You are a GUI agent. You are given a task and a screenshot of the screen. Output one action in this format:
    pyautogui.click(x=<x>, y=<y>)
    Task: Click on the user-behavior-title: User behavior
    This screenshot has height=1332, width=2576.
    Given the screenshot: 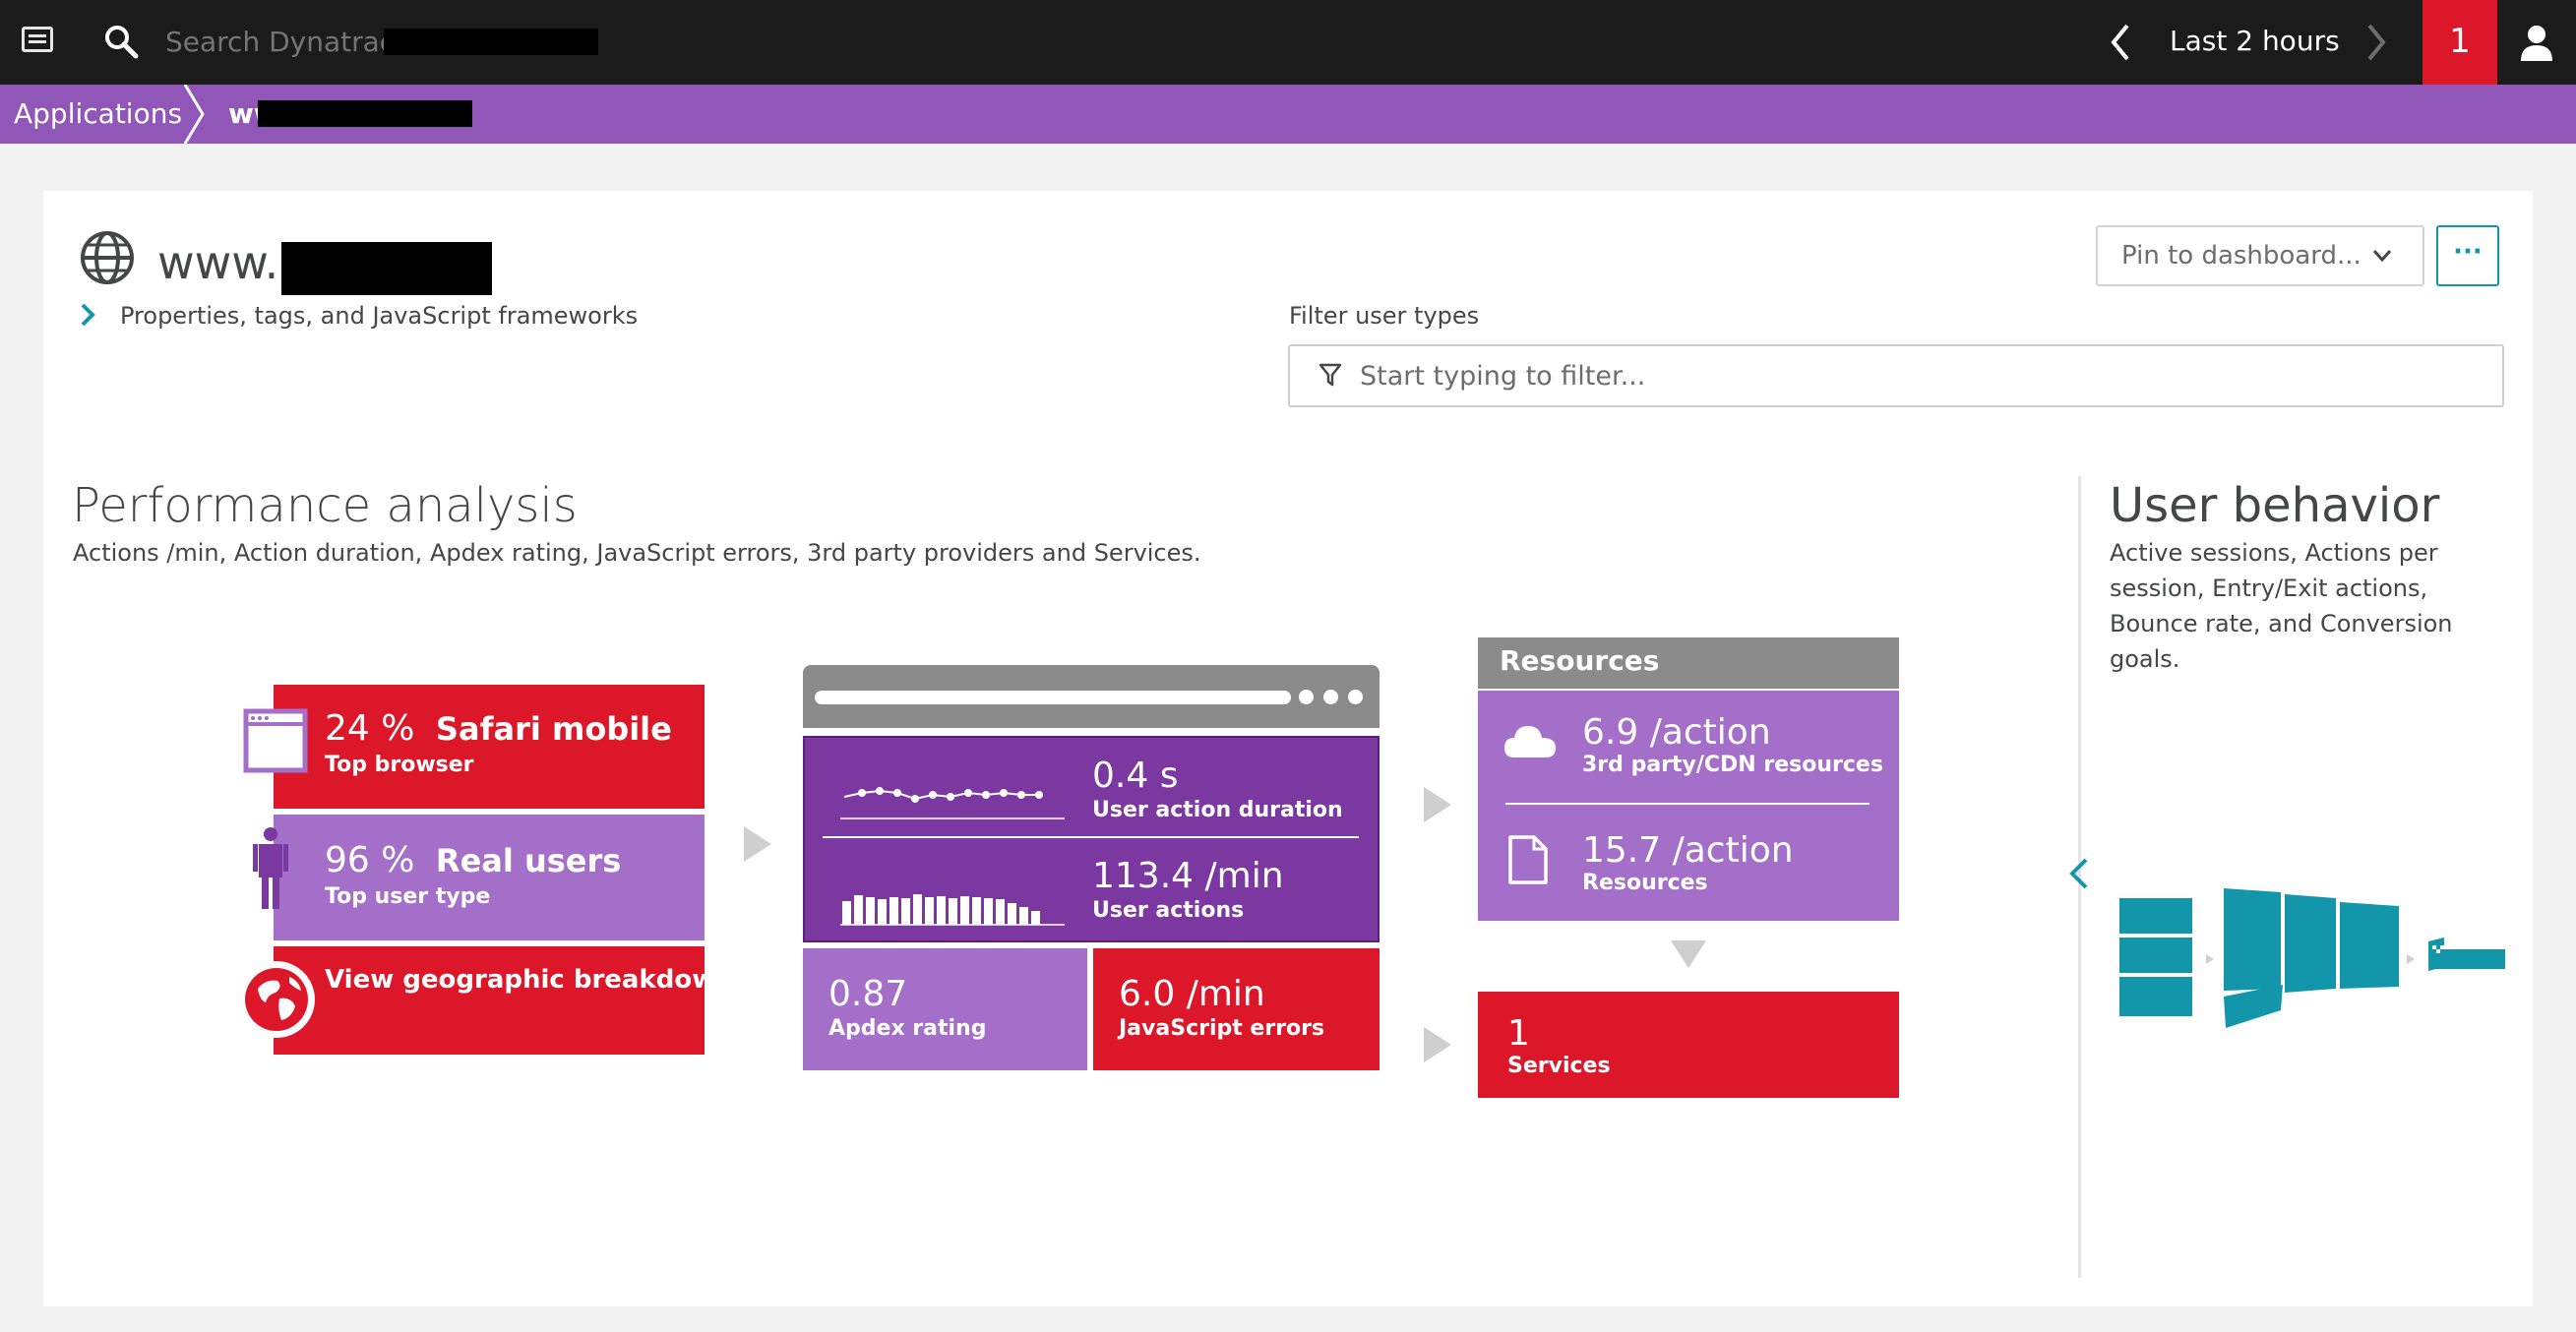 What is the action you would take?
    pyautogui.click(x=2275, y=505)
    